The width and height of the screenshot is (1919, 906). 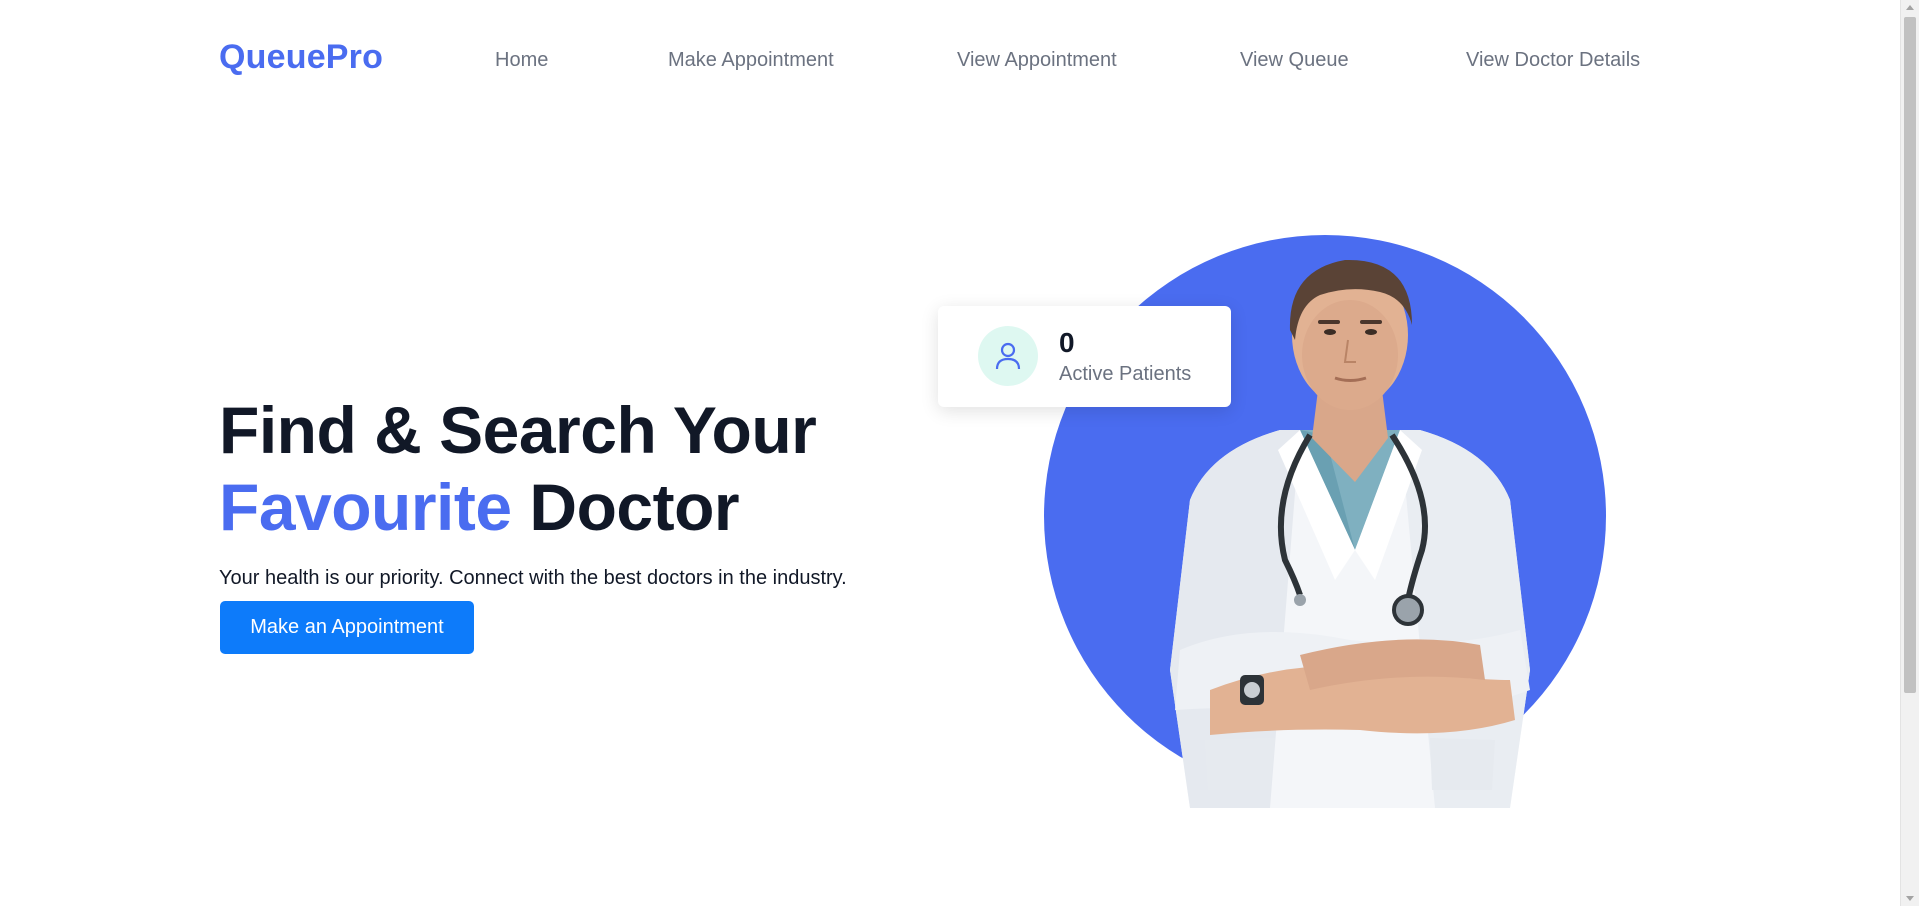 What do you see at coordinates (1008, 356) in the screenshot?
I see `user-icon` at bounding box center [1008, 356].